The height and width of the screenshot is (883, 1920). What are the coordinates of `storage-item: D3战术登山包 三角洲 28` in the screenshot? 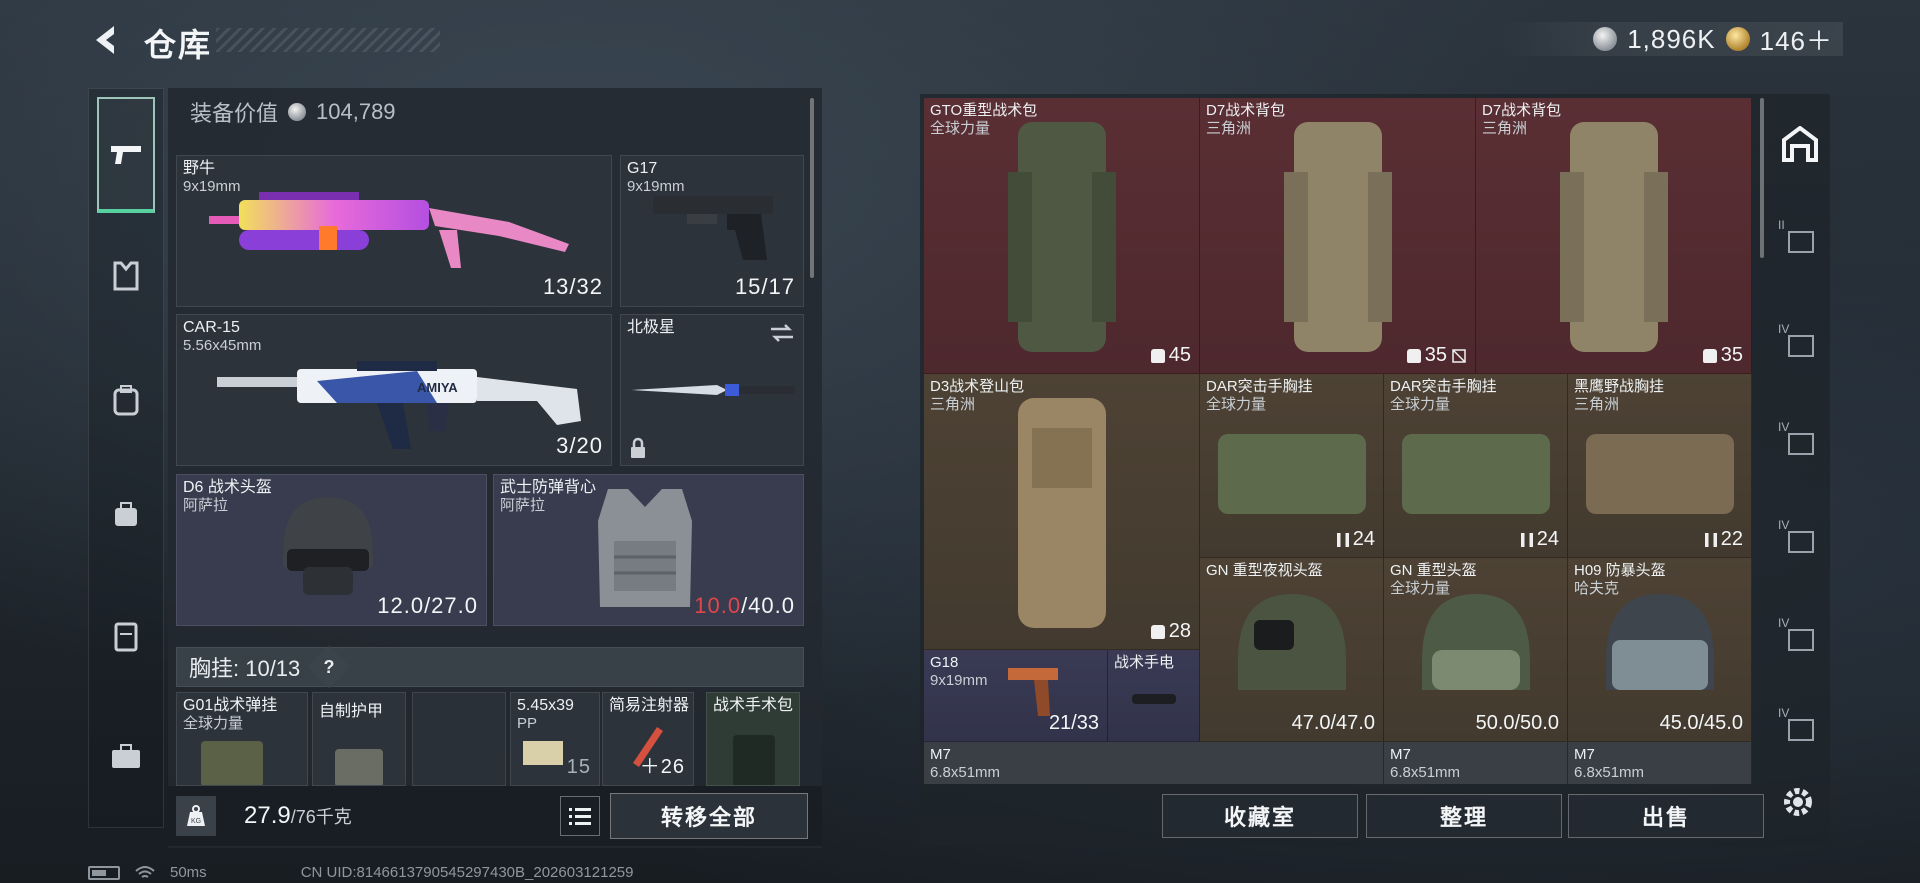 It's located at (1062, 512).